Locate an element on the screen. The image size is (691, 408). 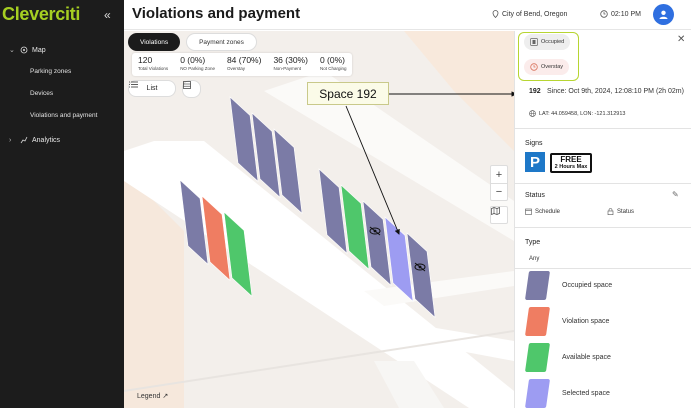
chip-overstay: Overstay is located at coordinates (547, 67).